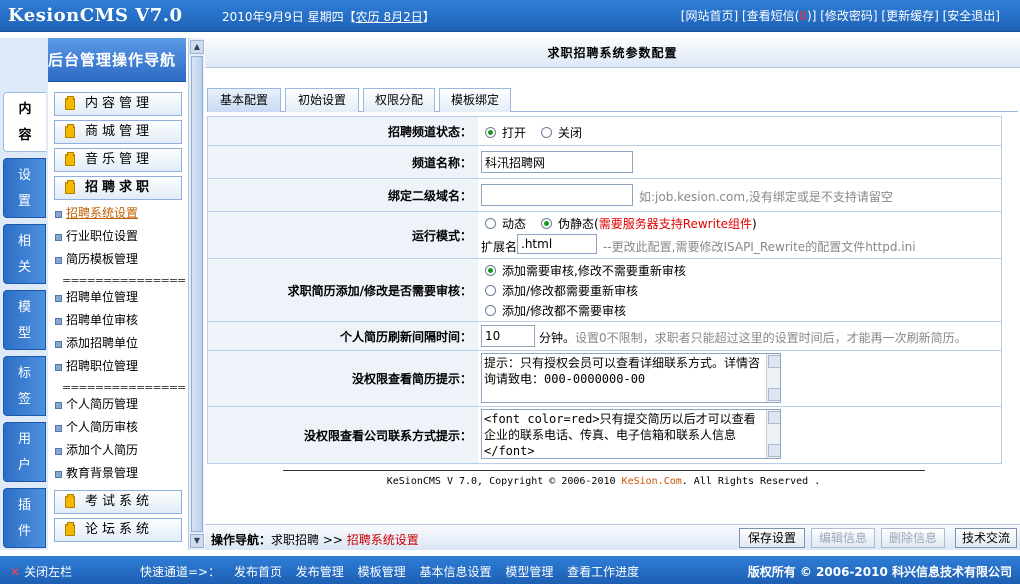 This screenshot has height=584, width=1020. I want to click on quick-publish-home: 发布首页, so click(258, 572).